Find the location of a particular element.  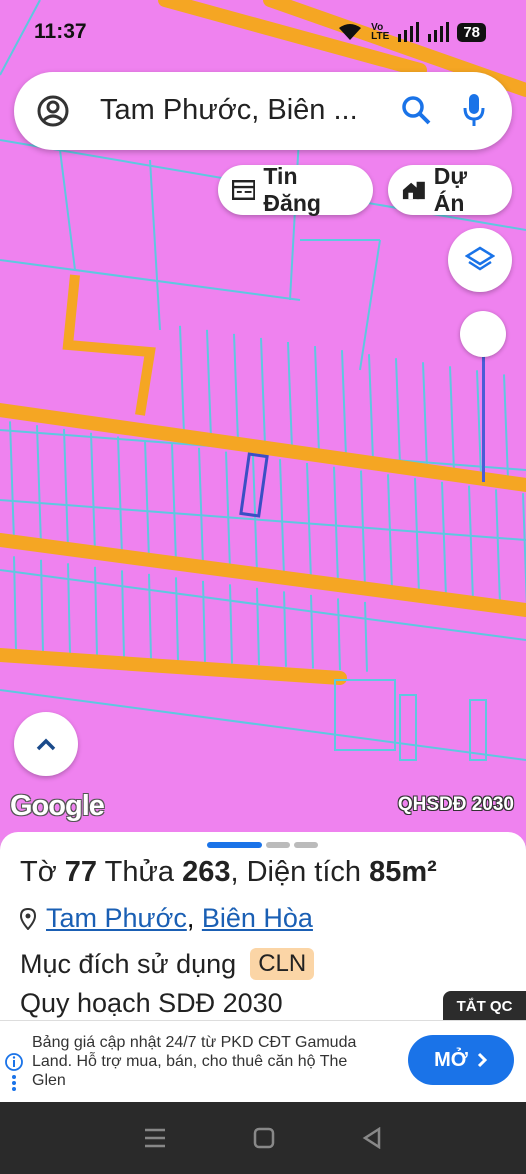

home-icon is located at coordinates (264, 1138).